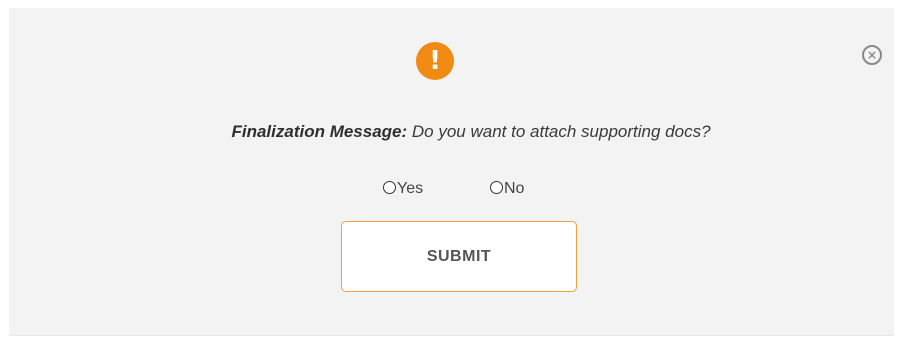 This screenshot has width=901, height=341. I want to click on option-yes: Yes, so click(403, 187).